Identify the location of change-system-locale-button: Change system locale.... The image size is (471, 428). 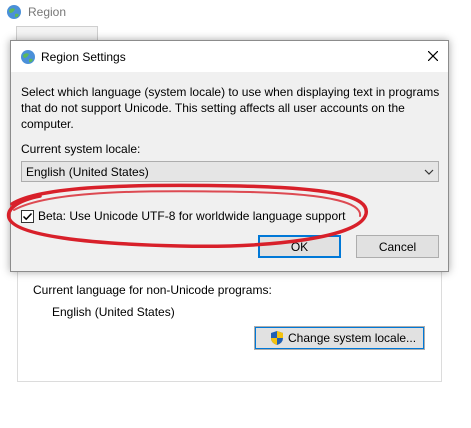
(339, 338).